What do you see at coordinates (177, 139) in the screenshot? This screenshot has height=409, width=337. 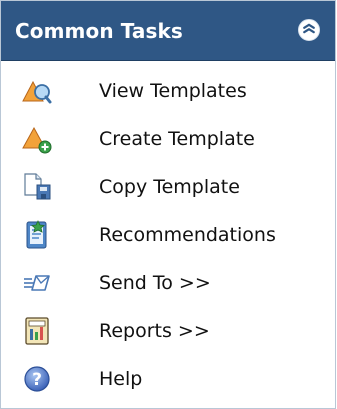 I see `task-label: Create Template` at bounding box center [177, 139].